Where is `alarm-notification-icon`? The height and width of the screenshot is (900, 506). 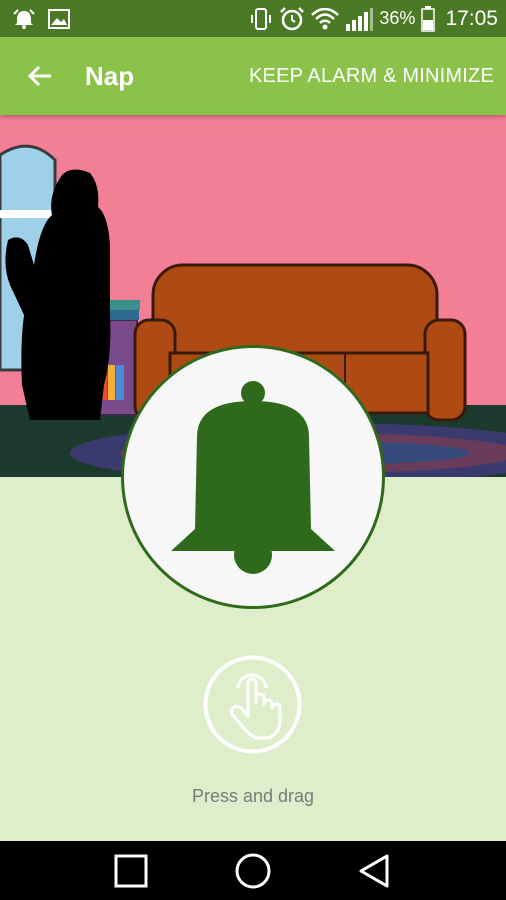 alarm-notification-icon is located at coordinates (24, 18).